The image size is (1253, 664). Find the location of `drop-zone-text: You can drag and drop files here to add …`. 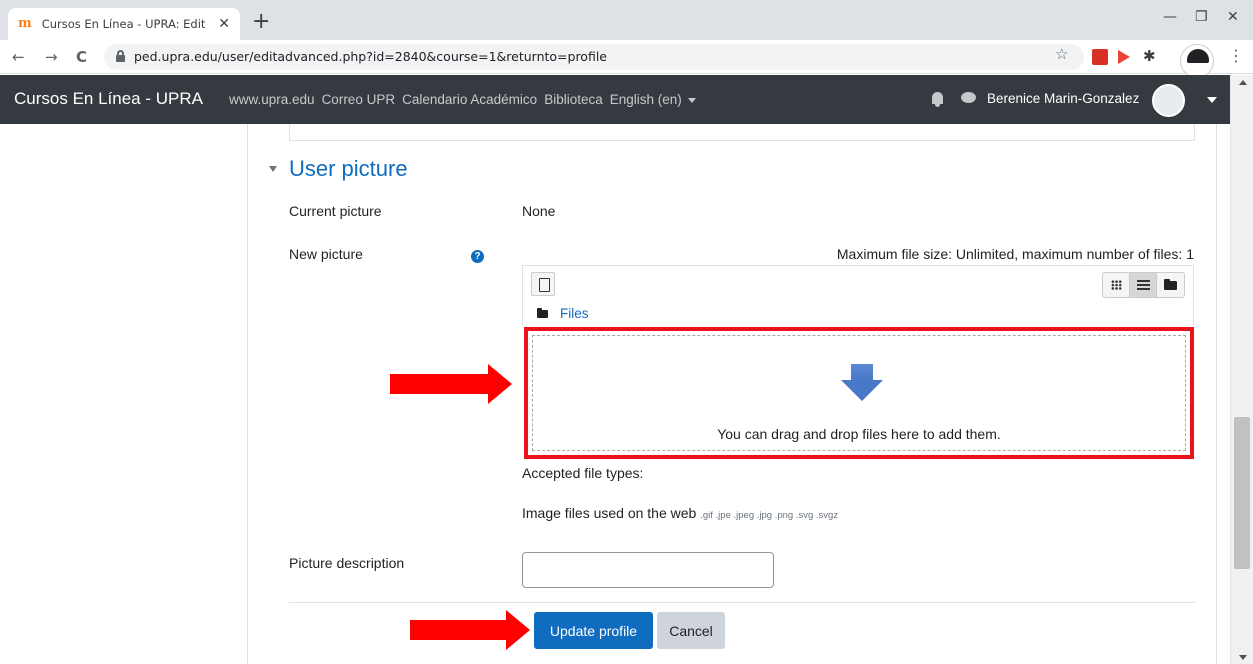

drop-zone-text: You can drag and drop files here to add … is located at coordinates (859, 434).